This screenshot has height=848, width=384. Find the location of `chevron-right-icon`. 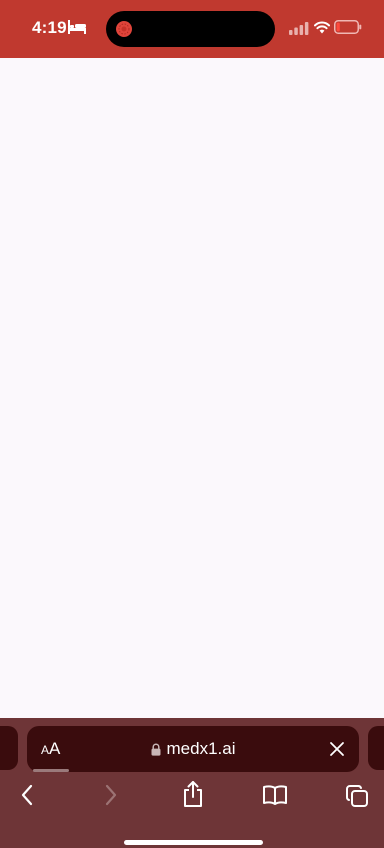

chevron-right-icon is located at coordinates (111, 795).